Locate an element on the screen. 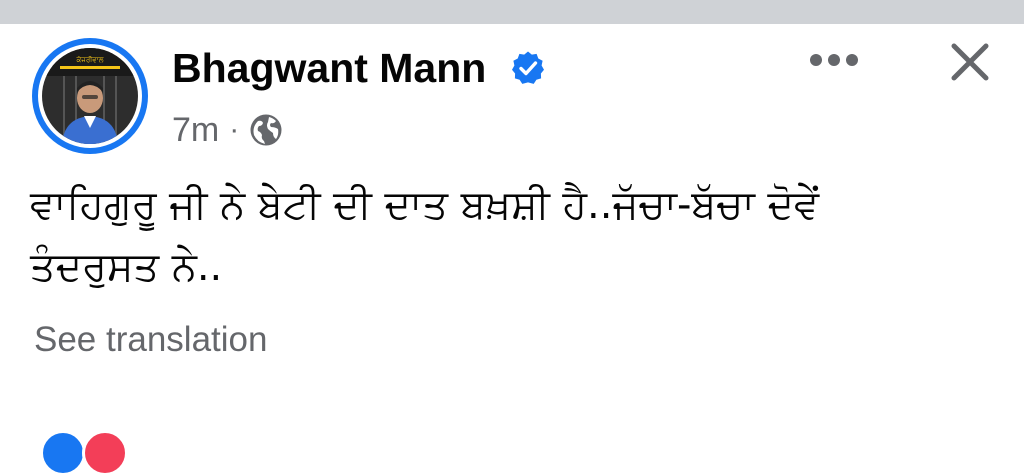 This screenshot has width=1024, height=476. avatar: ਕੇਜਰੀਵਾਲ is located at coordinates (90, 96).